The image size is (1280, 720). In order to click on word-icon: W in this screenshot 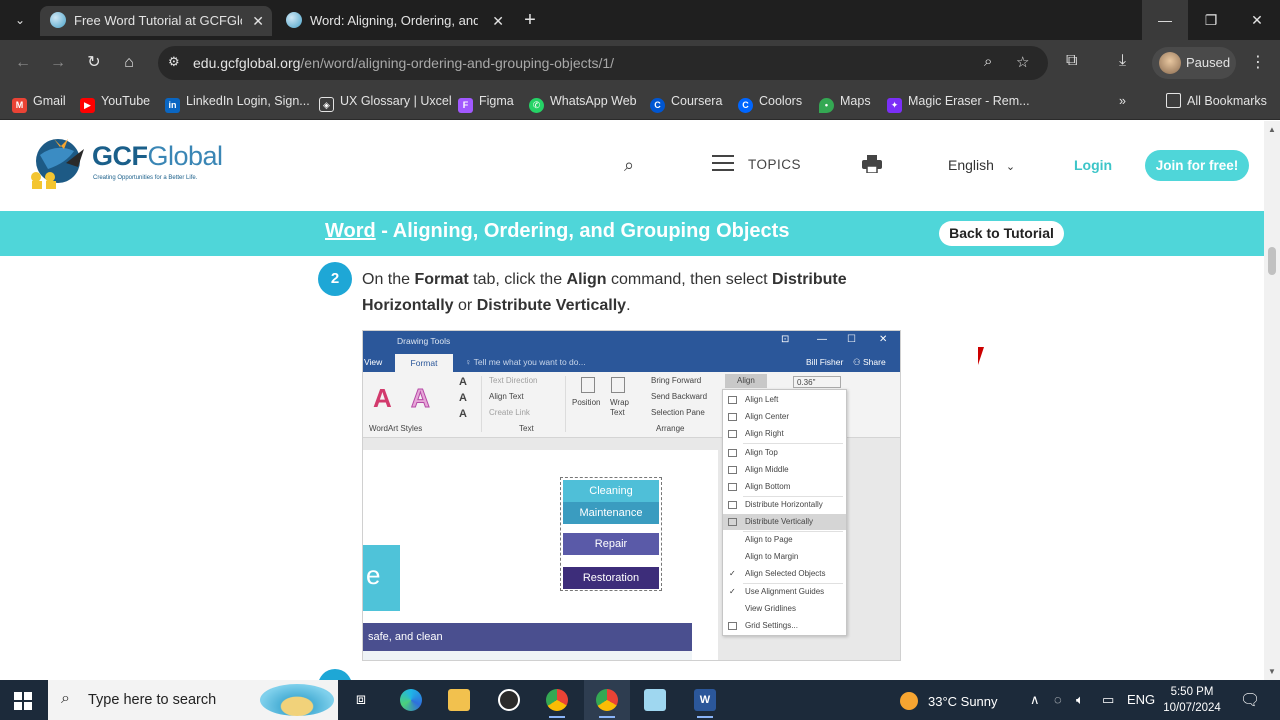, I will do `click(705, 700)`.